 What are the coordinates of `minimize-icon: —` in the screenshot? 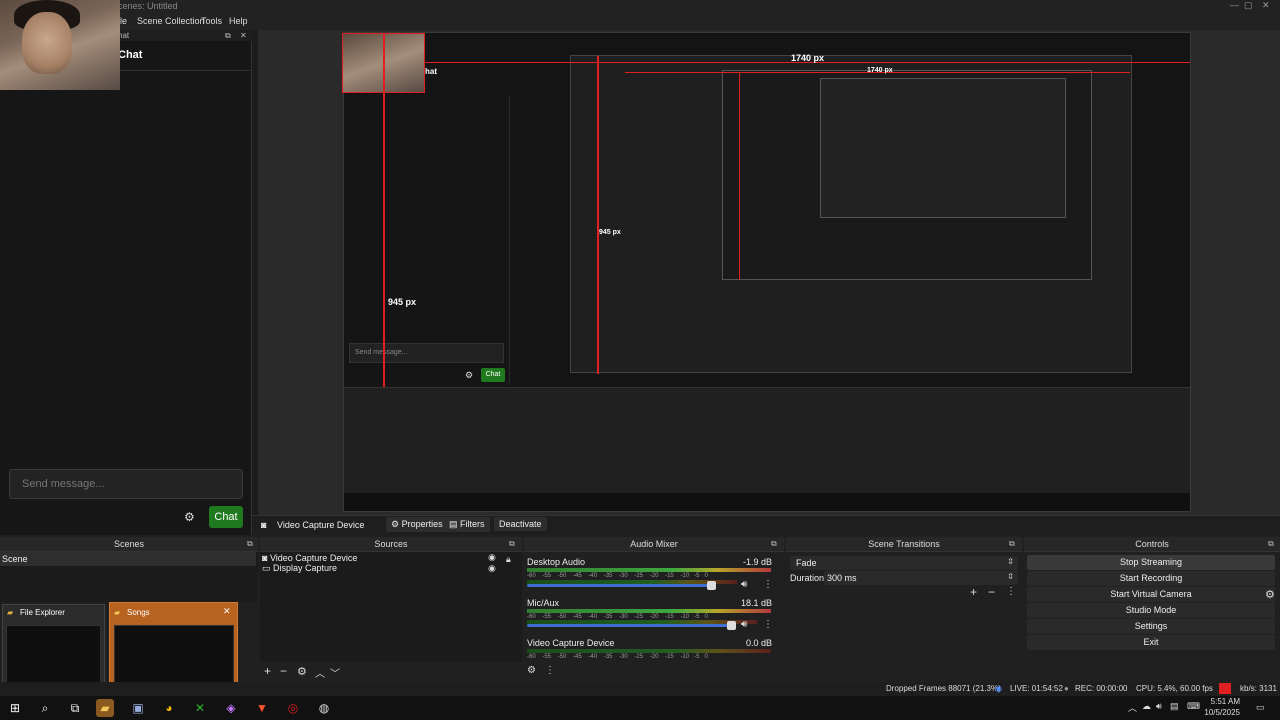 It's located at (1234, 5).